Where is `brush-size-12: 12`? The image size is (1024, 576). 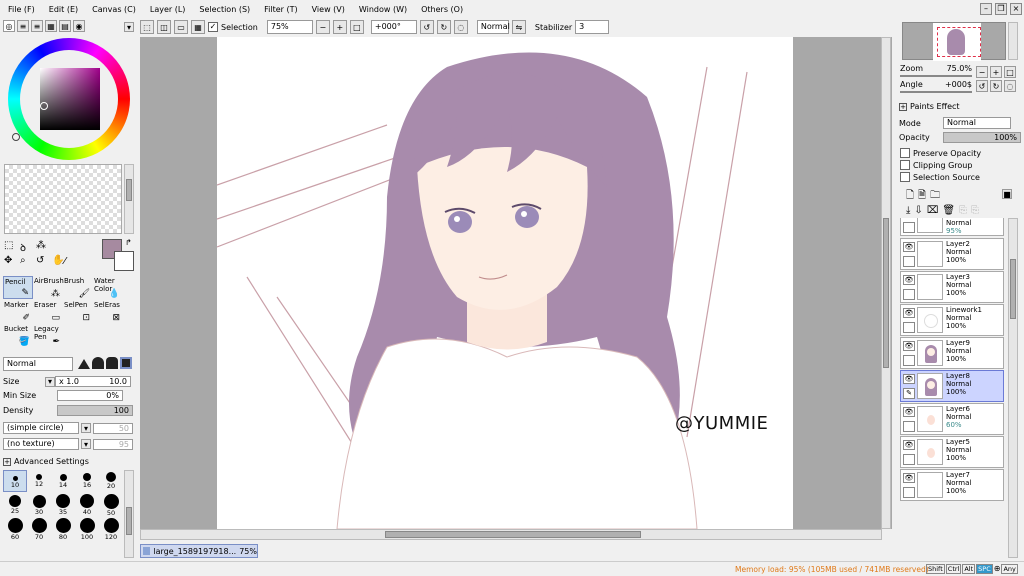
brush-size-12: 12 is located at coordinates (39, 481).